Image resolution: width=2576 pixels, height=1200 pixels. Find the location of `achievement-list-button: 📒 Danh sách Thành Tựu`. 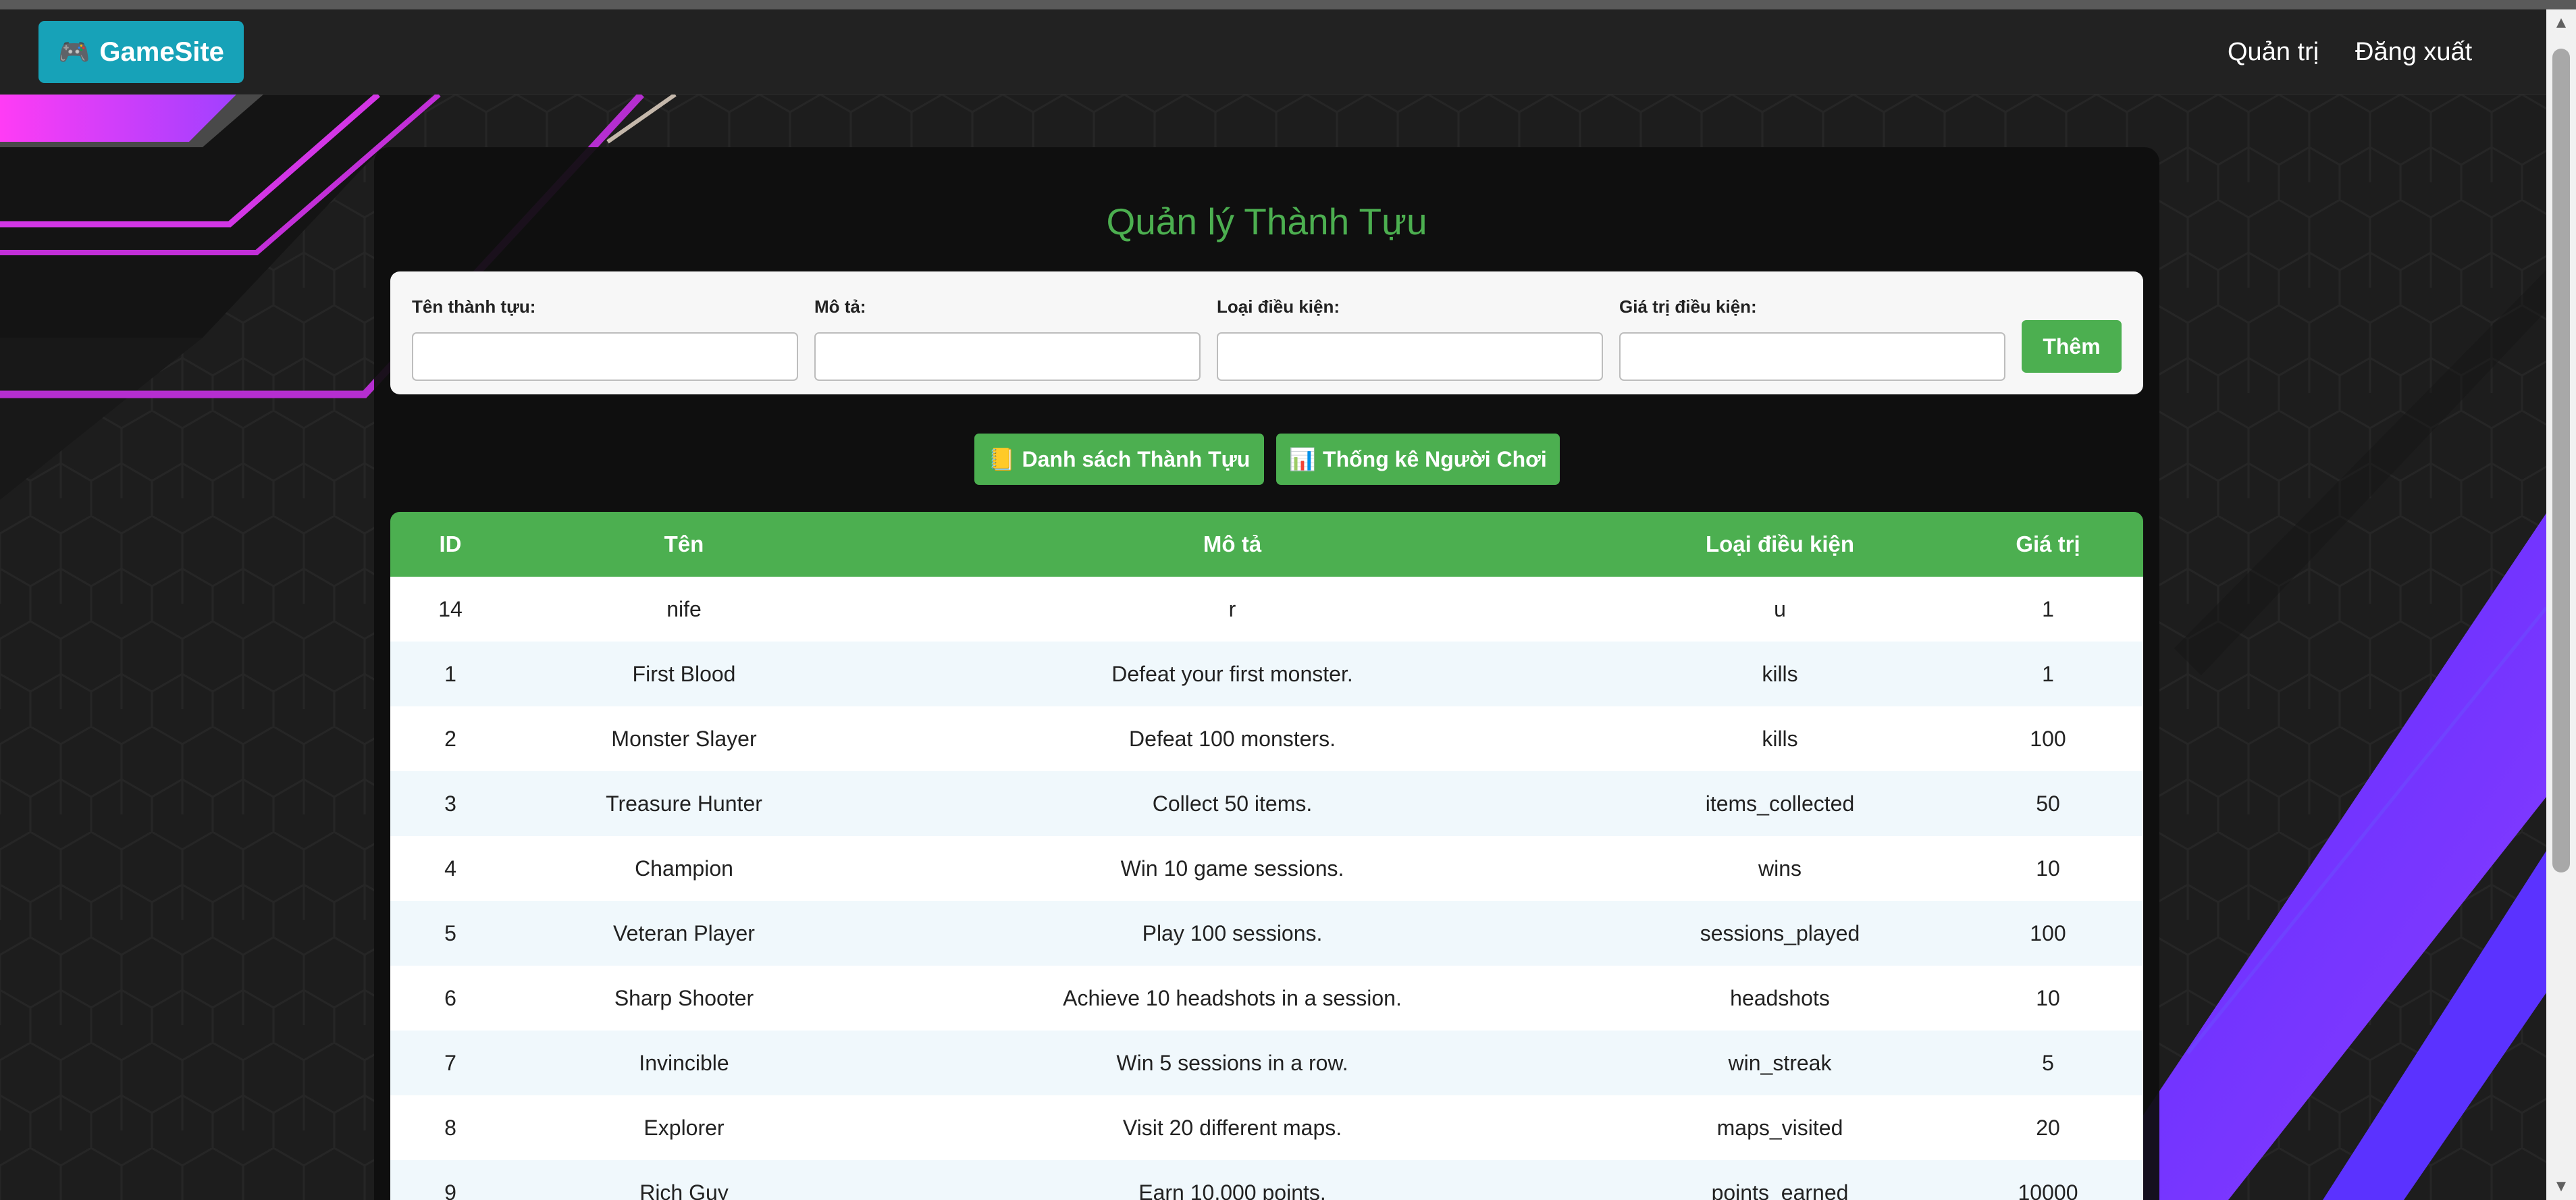

achievement-list-button: 📒 Danh sách Thành Tựu is located at coordinates (1119, 459).